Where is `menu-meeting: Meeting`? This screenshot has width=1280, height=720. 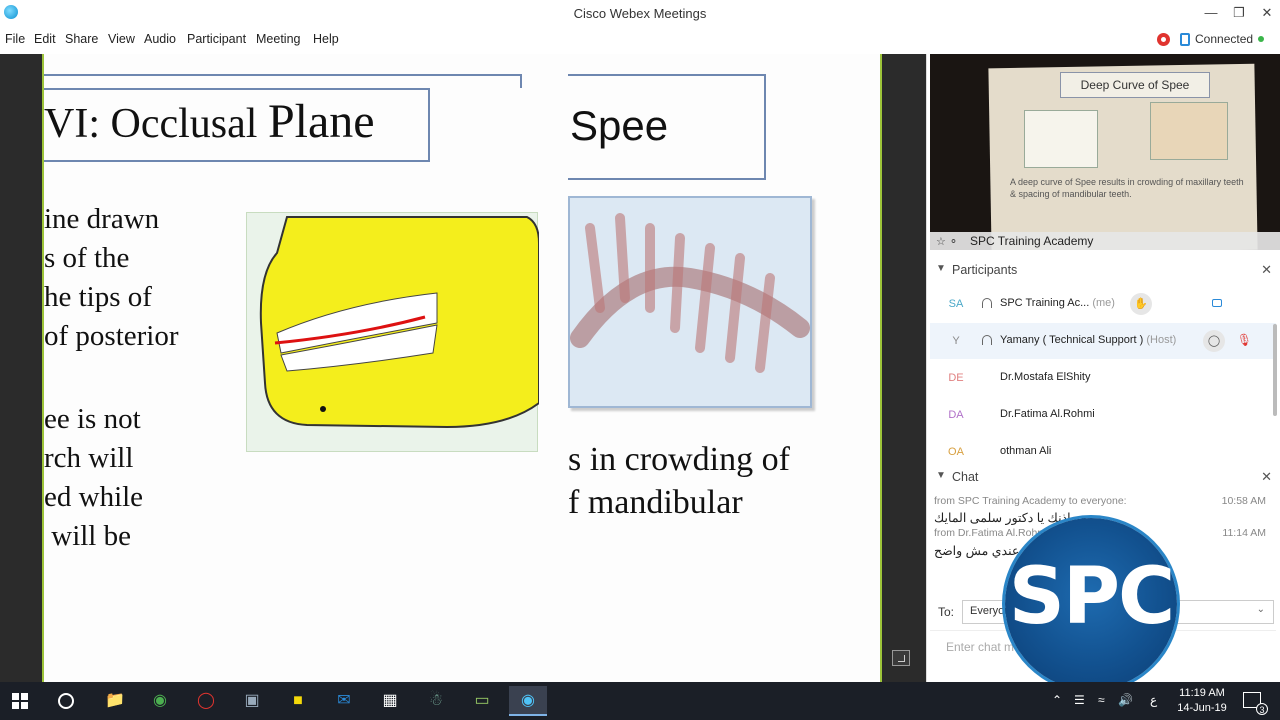
menu-meeting: Meeting is located at coordinates (278, 39).